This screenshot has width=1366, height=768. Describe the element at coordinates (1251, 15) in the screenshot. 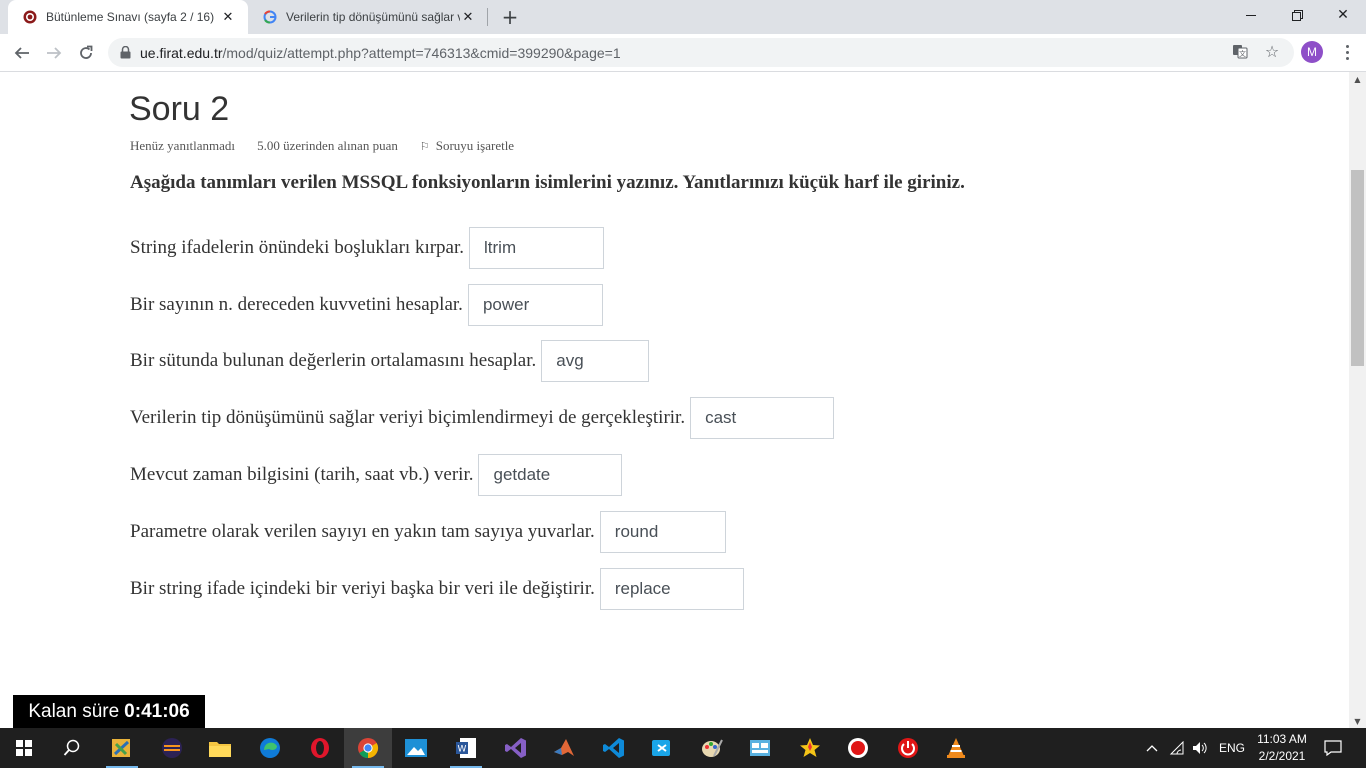

I see `minimize-icon` at that location.